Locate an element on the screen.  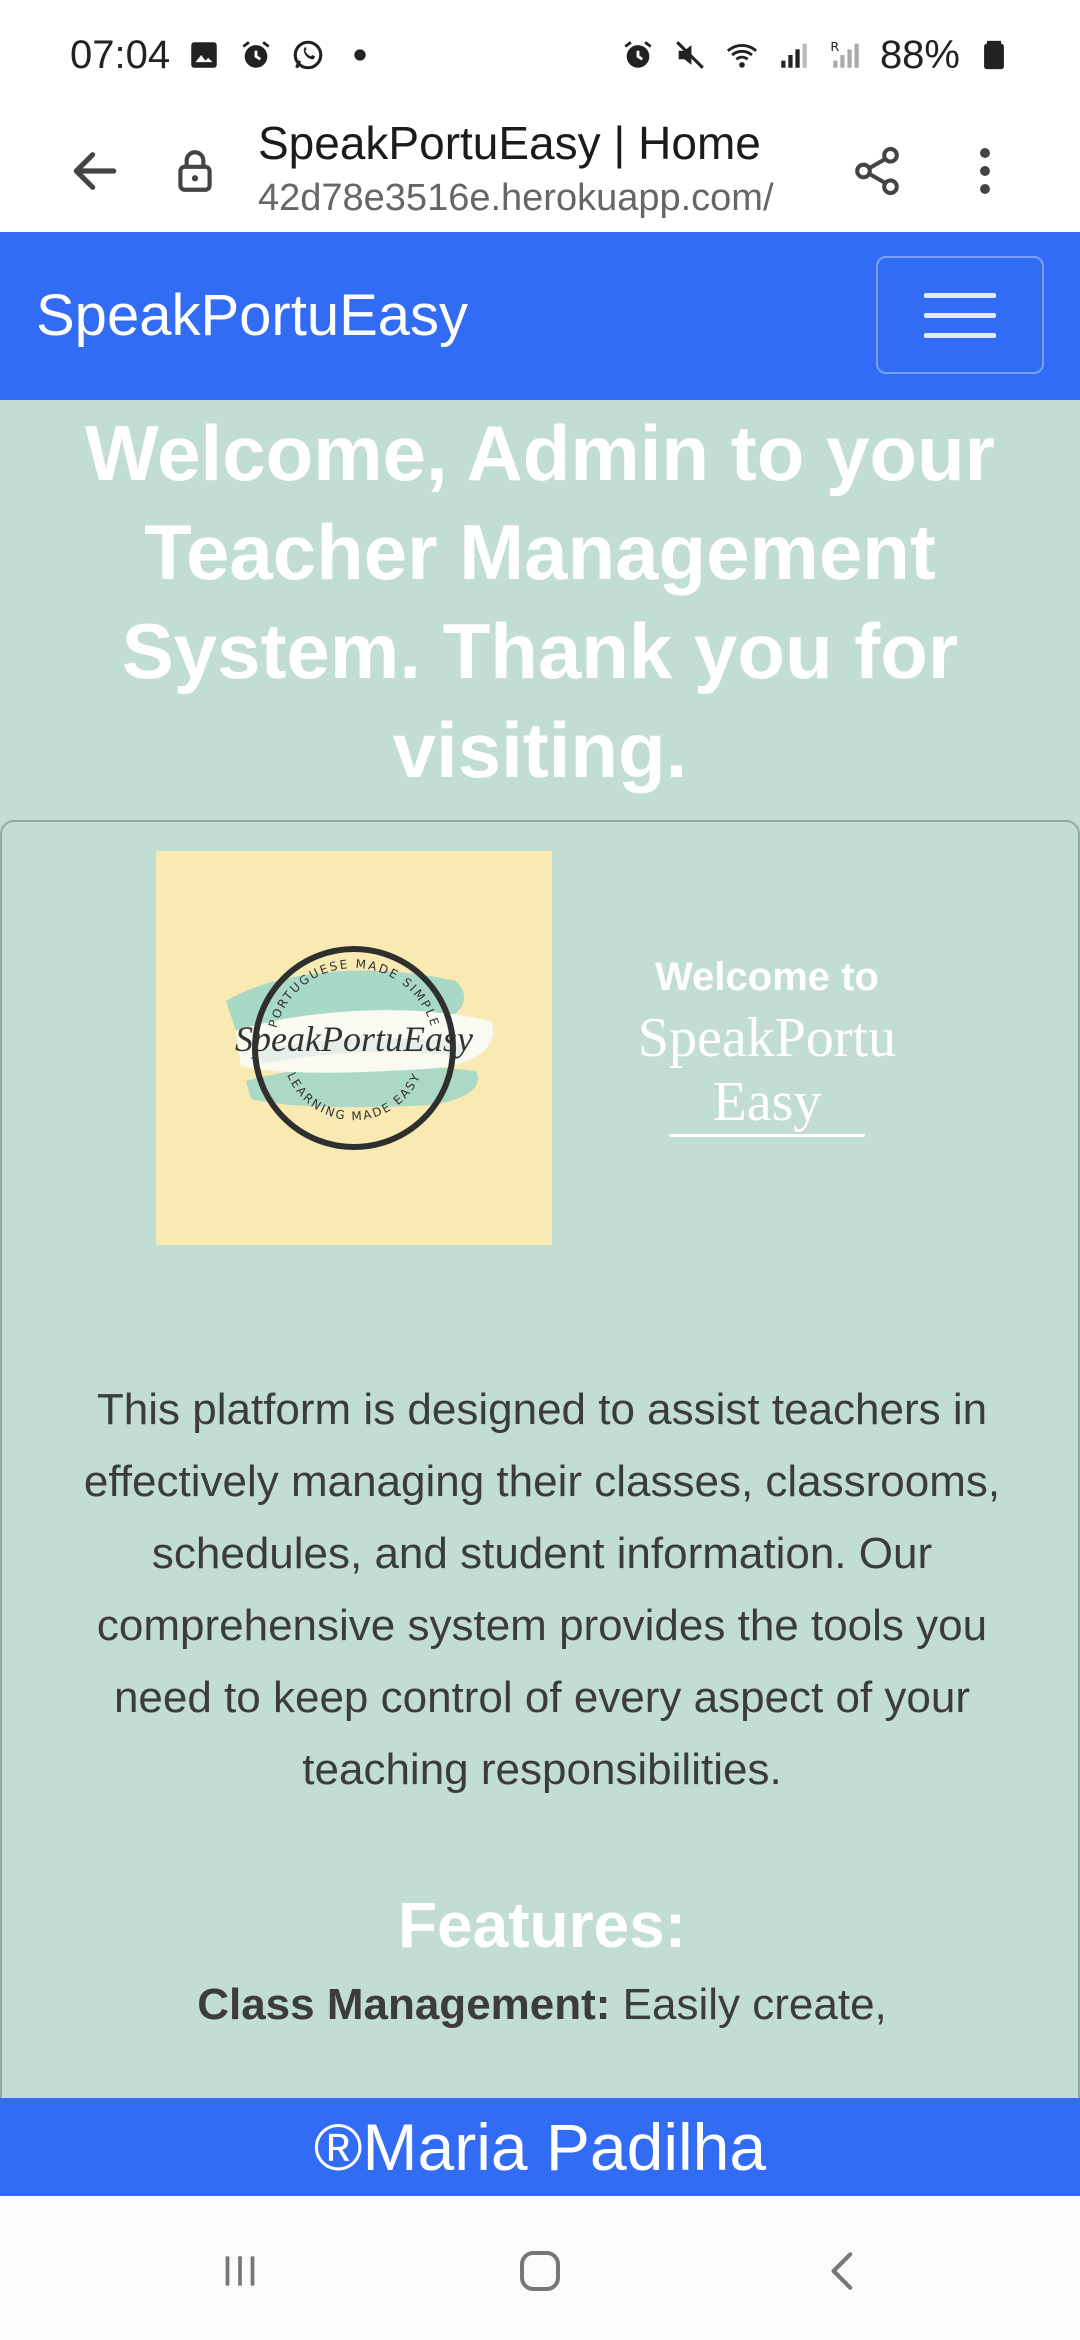
side-welcome-top: Welcome to is located at coordinates (767, 977).